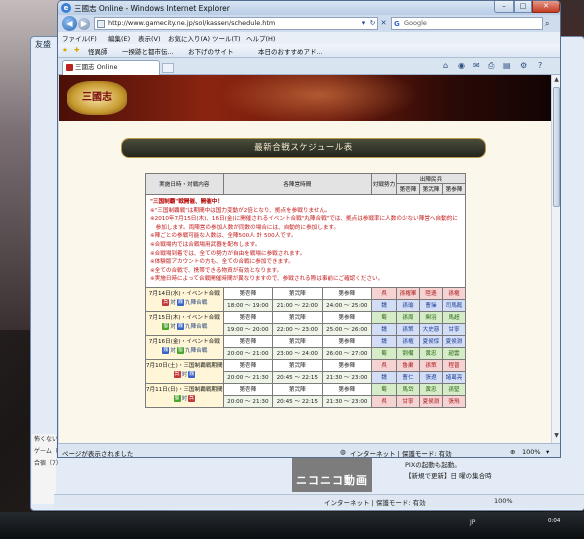 The height and width of the screenshot is (539, 584). What do you see at coordinates (303, 148) in the screenshot?
I see `page-heading: 最新合戦スケジュール表` at bounding box center [303, 148].